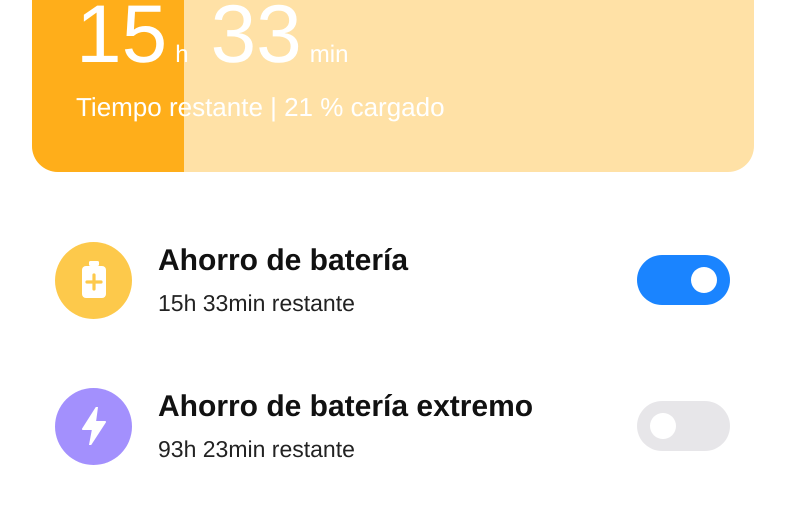 This screenshot has height=524, width=786. I want to click on minutes-unit: min, so click(329, 55).